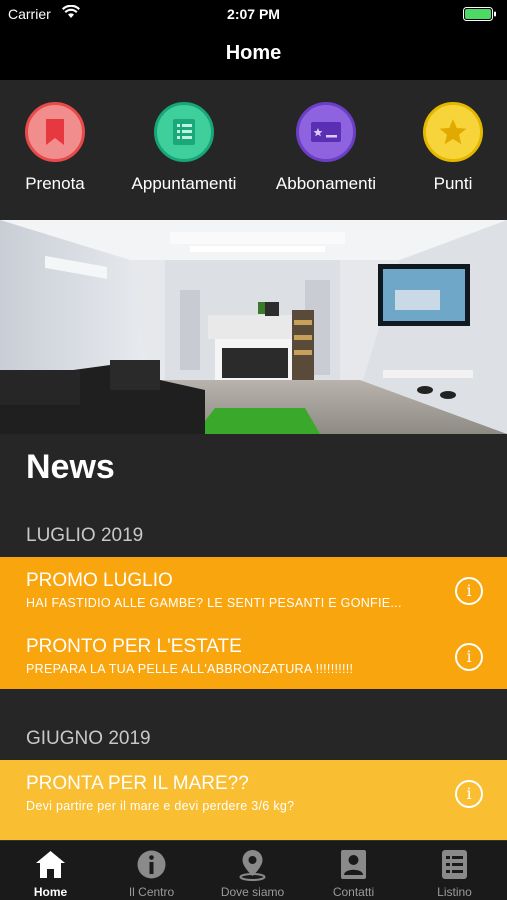  I want to click on clock: 2:07 PM, so click(253, 14).